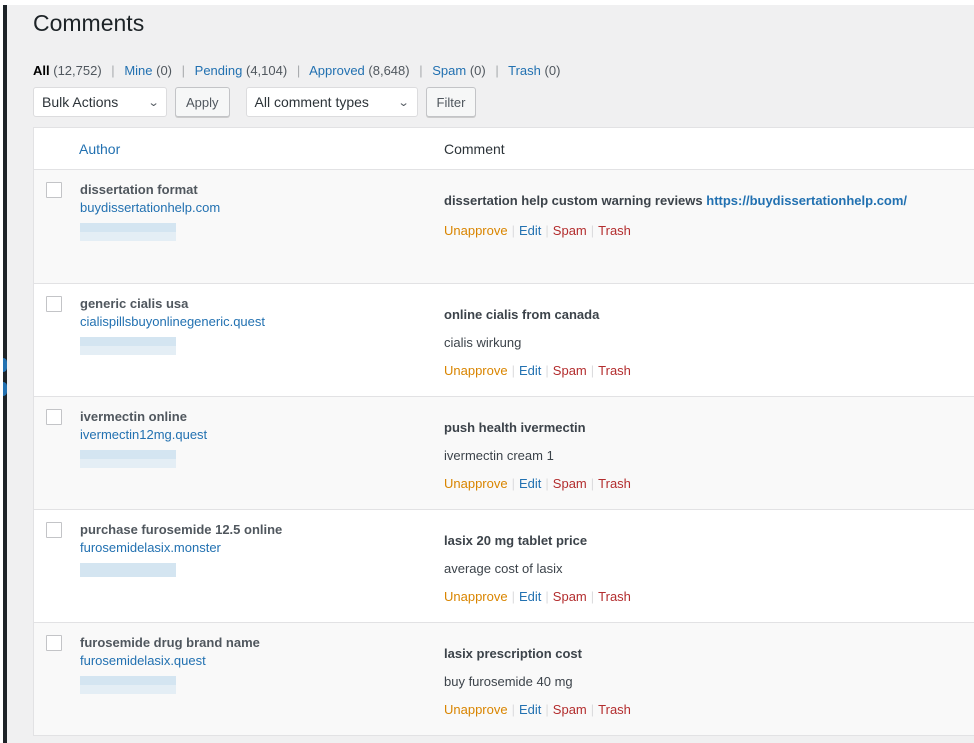 Image resolution: width=974 pixels, height=743 pixels. What do you see at coordinates (522, 314) in the screenshot?
I see `comment-title: online cialis from canada` at bounding box center [522, 314].